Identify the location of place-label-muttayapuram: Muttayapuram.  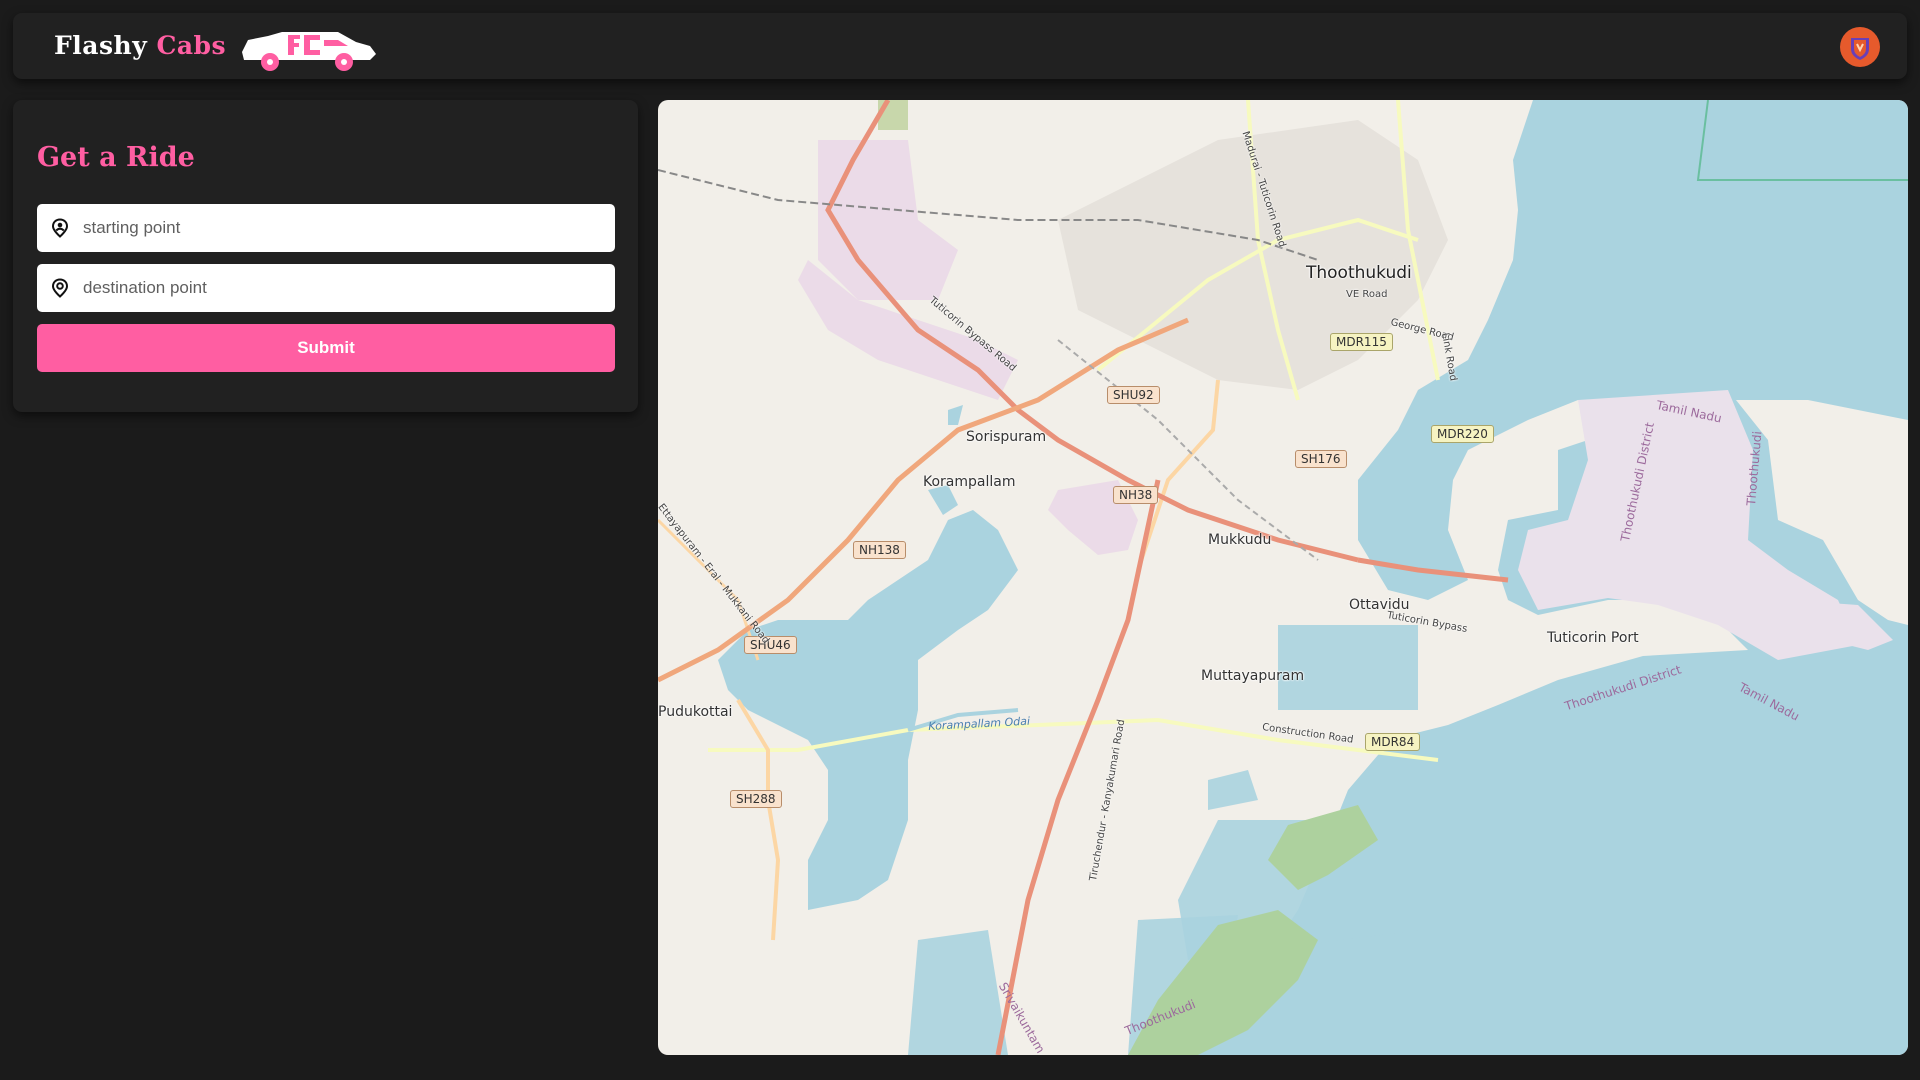
(1253, 676).